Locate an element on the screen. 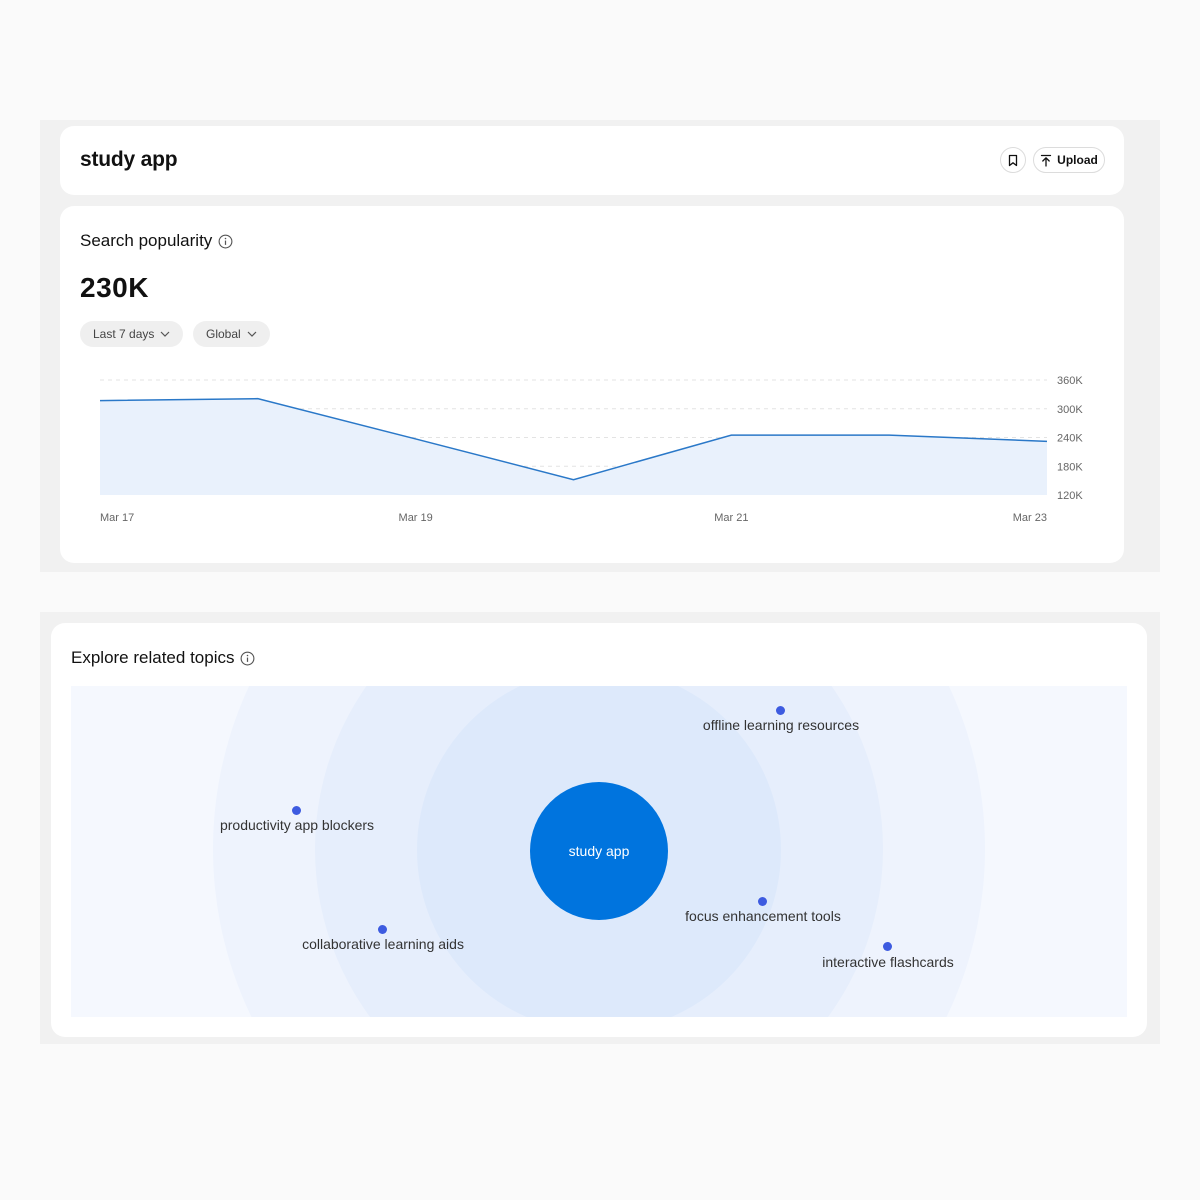 This screenshot has height=1200, width=1200. x-tick-label: Mar 23 is located at coordinates (1030, 518).